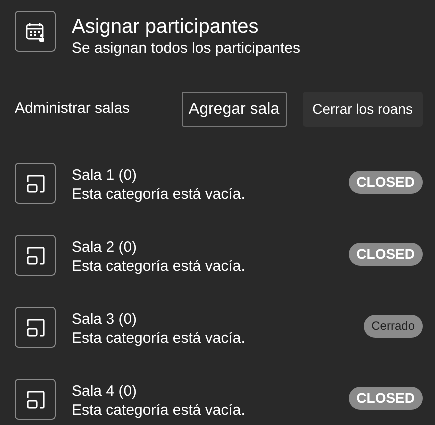 This screenshot has width=435, height=425. What do you see at coordinates (362, 109) in the screenshot?
I see `close-rooms-button: Cerrar los roans` at bounding box center [362, 109].